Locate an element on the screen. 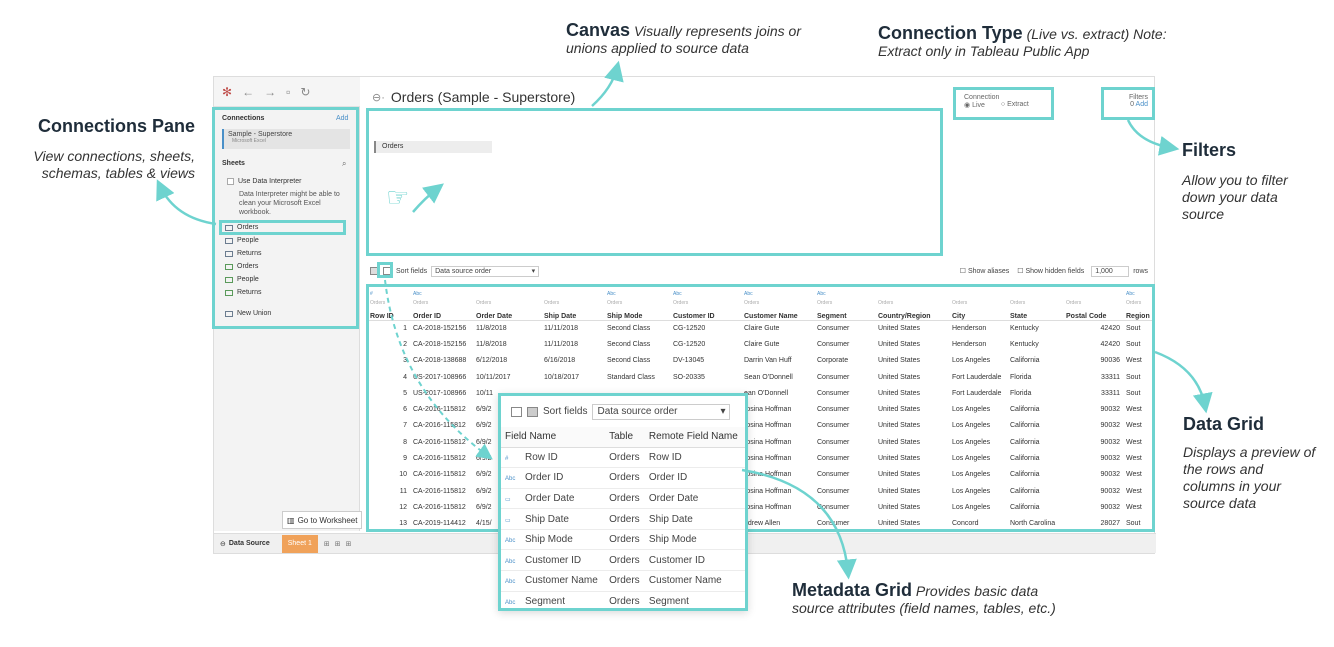 The image size is (1334, 647). metadata-arrow is located at coordinates (799, 524).